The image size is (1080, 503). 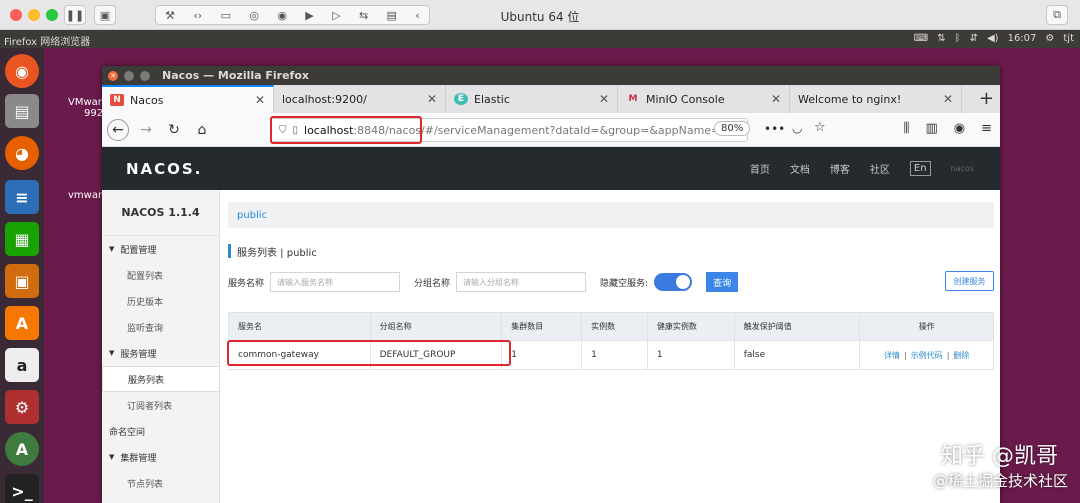 I want to click on hamburger-menu-icon: ≡, so click(x=986, y=128).